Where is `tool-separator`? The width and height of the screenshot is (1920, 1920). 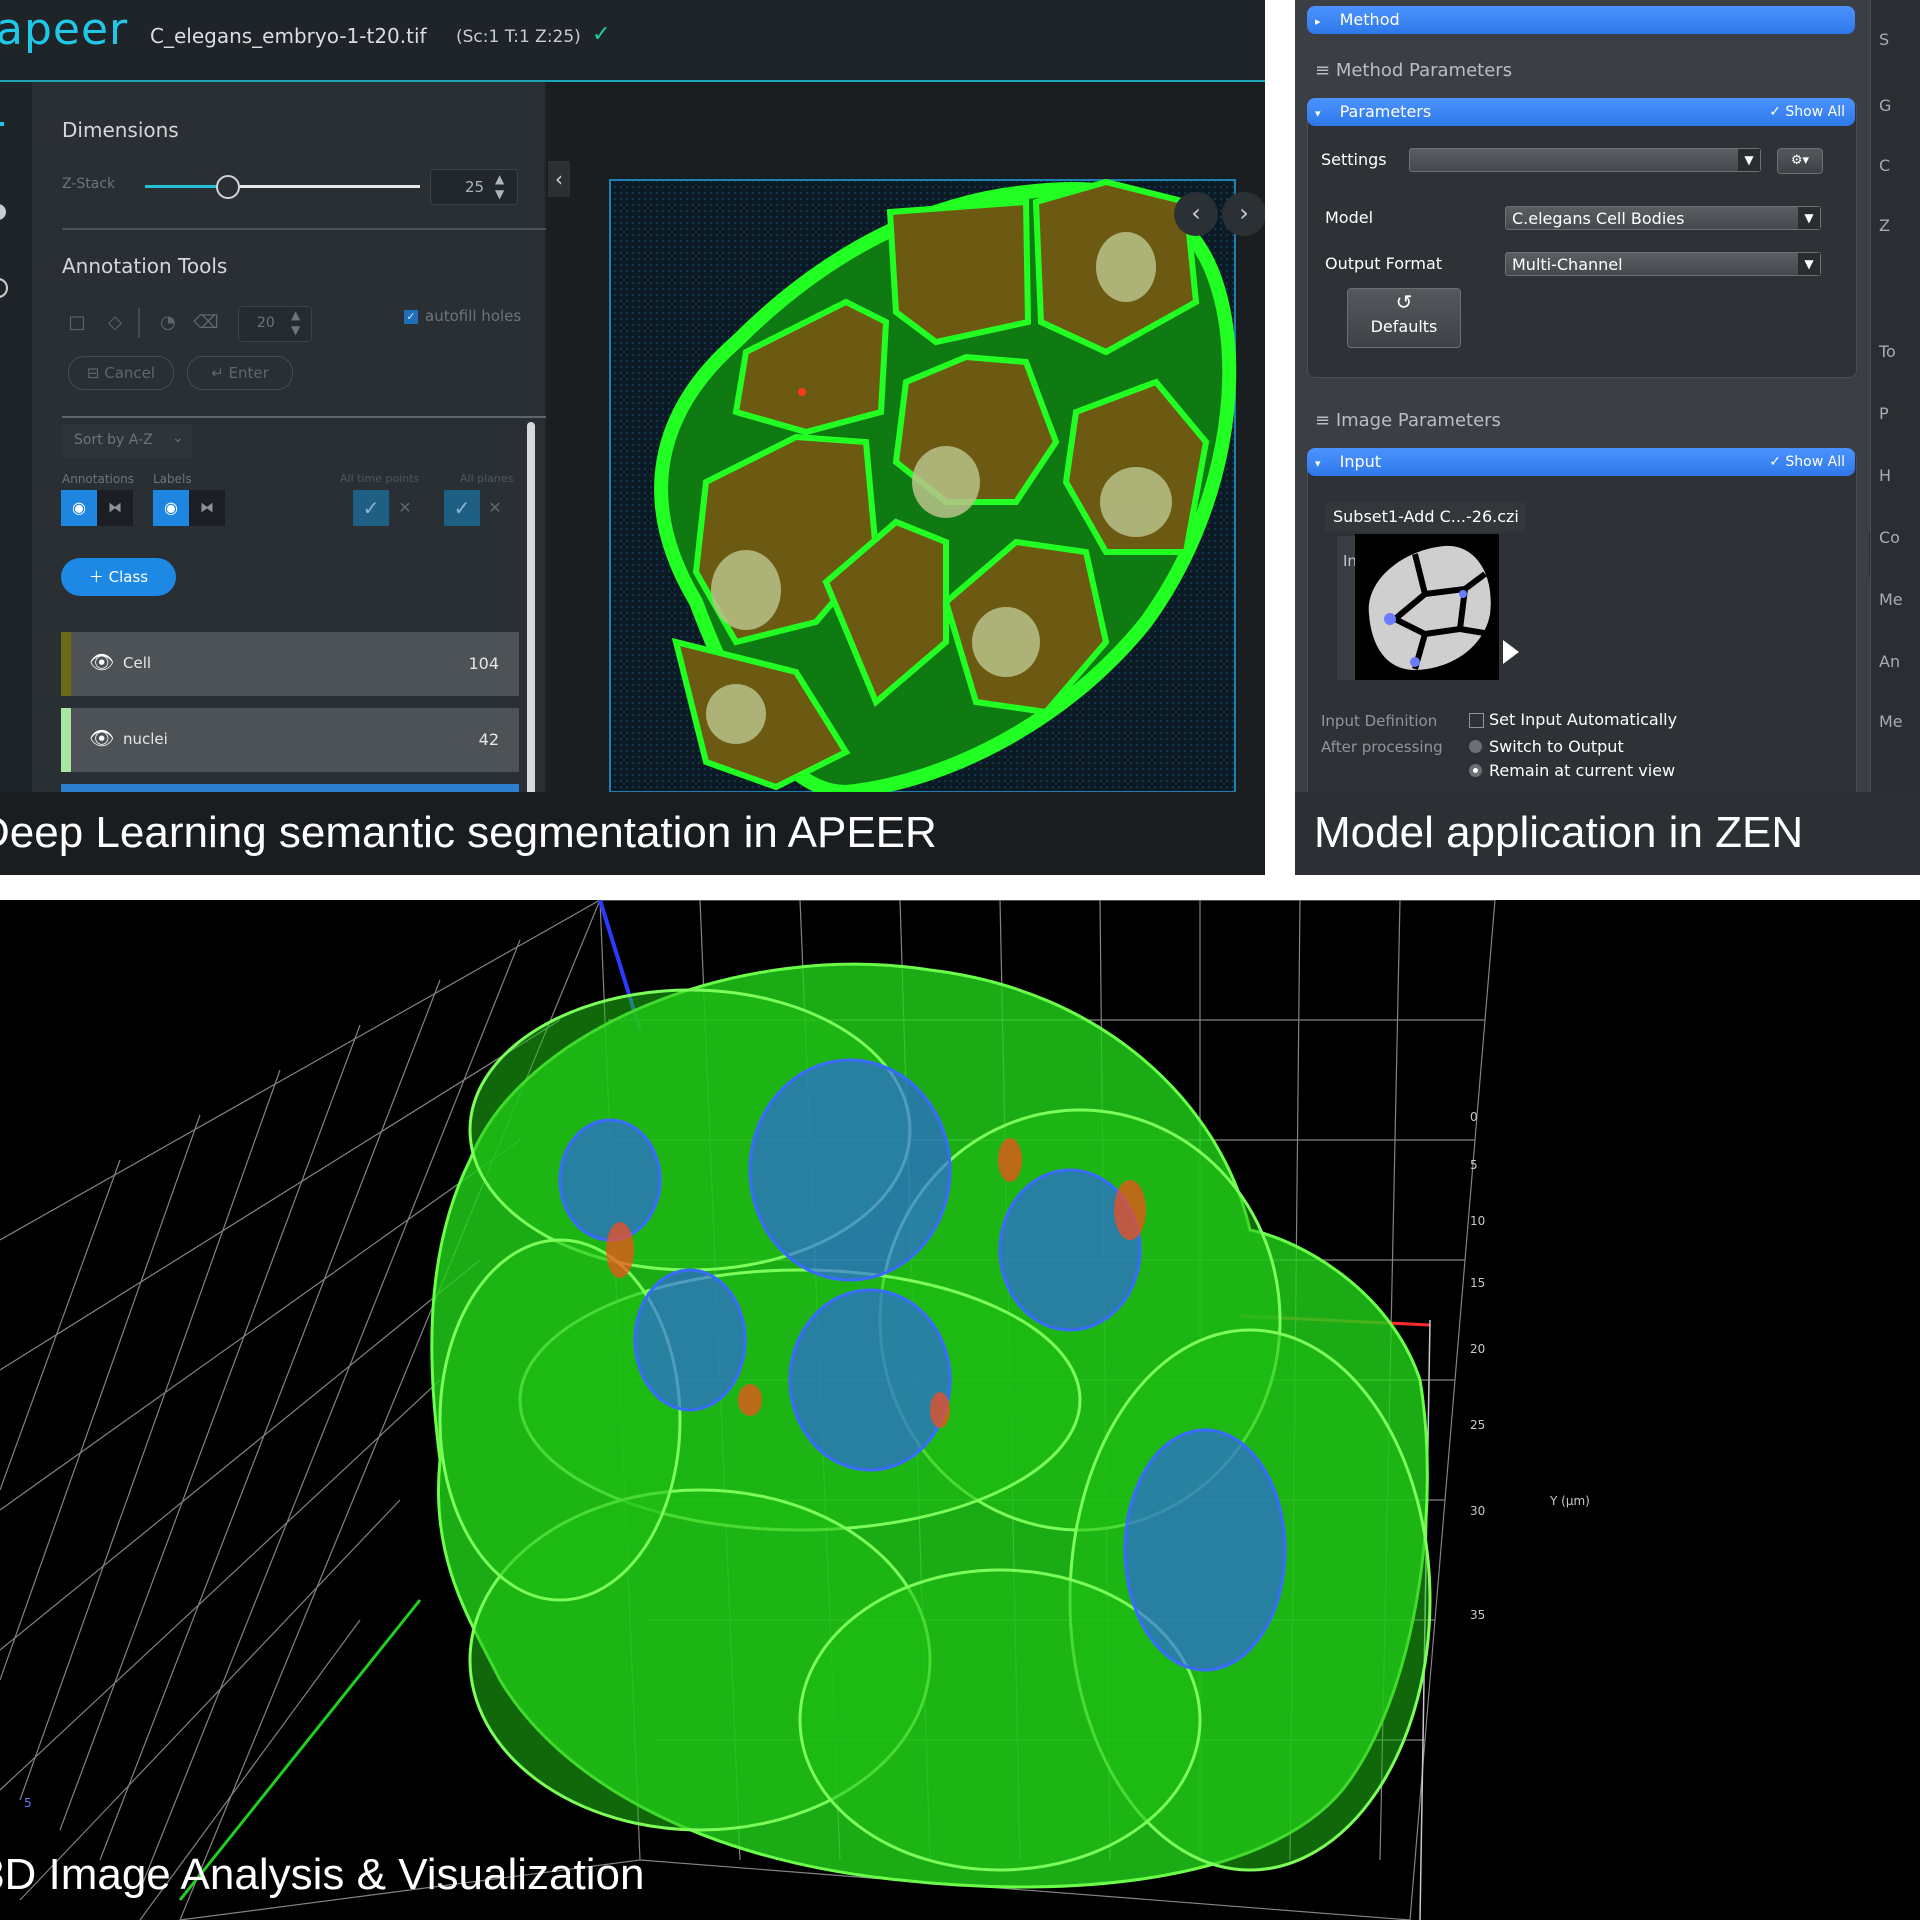 tool-separator is located at coordinates (139, 323).